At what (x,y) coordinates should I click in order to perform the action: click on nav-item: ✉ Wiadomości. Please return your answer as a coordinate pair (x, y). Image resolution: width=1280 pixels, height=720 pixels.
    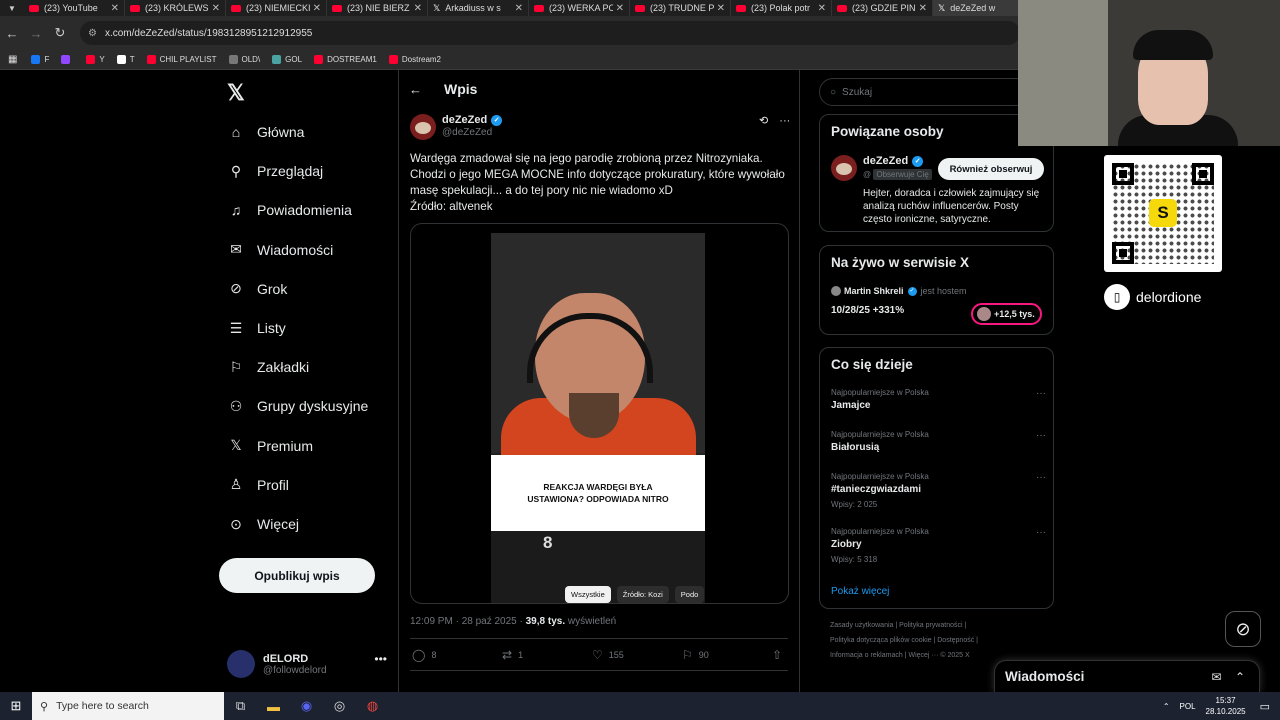
    Looking at the image, I should click on (280, 250).